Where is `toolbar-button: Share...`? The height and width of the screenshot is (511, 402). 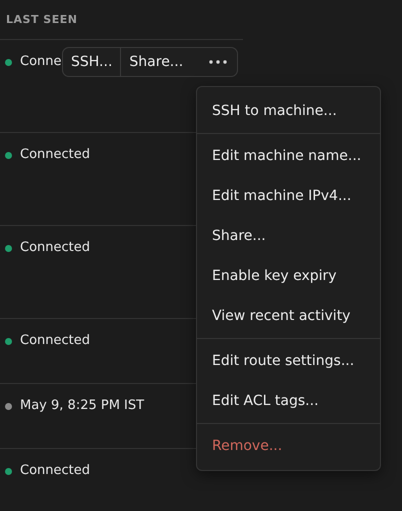
toolbar-button: Share... is located at coordinates (156, 62).